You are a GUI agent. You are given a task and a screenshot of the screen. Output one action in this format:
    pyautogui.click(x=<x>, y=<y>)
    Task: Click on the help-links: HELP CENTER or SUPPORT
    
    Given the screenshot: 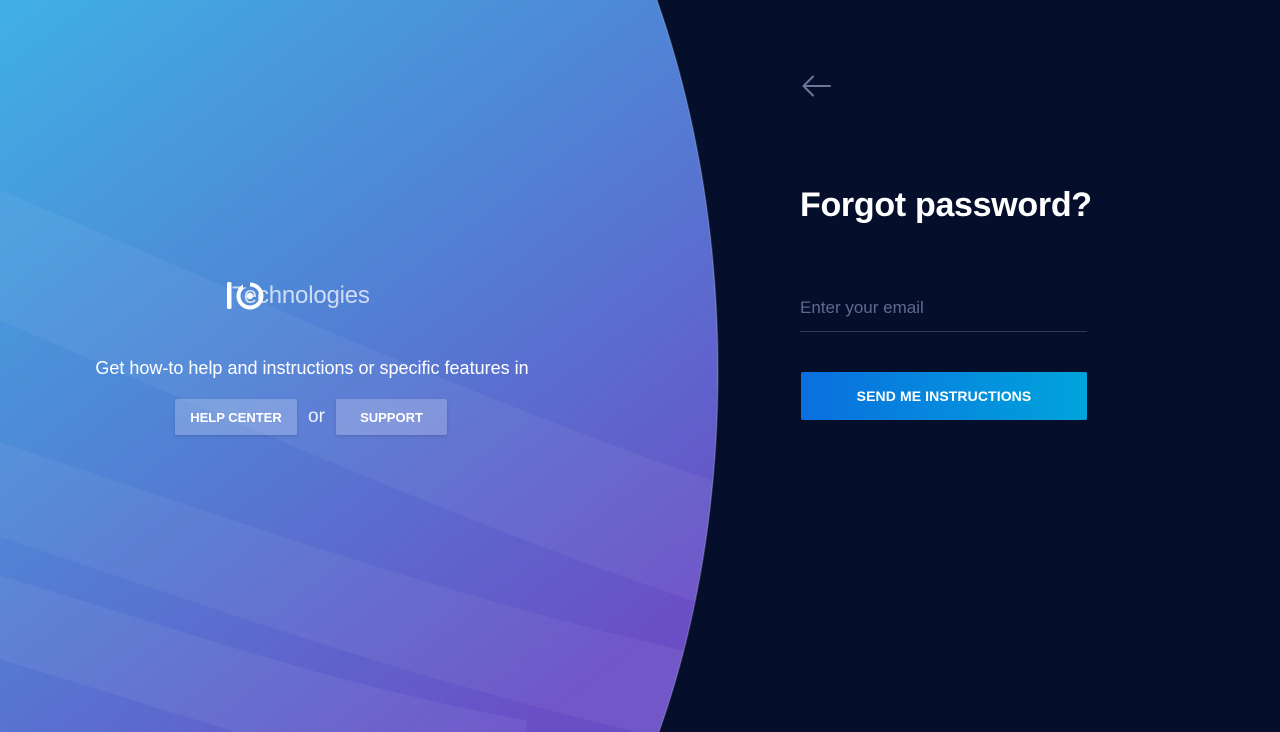 What is the action you would take?
    pyautogui.click(x=311, y=417)
    